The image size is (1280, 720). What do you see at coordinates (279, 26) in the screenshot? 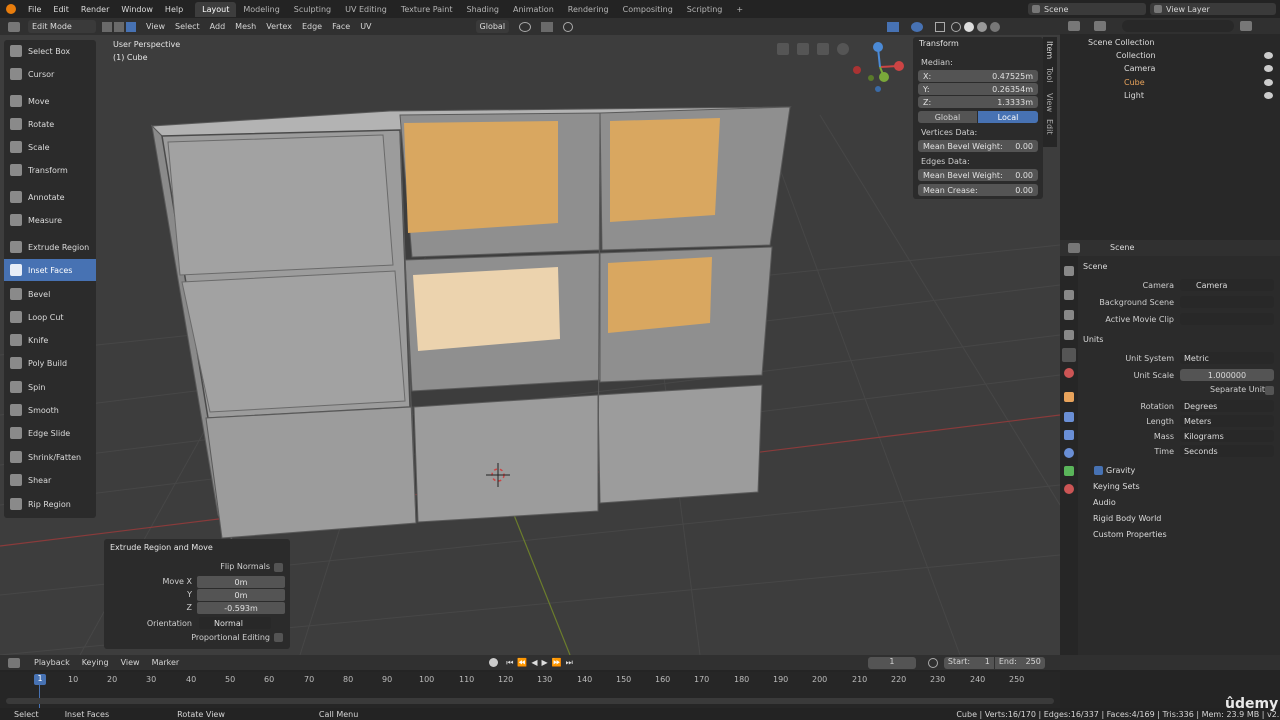
I see `header-menu-vertex: Vertex` at bounding box center [279, 26].